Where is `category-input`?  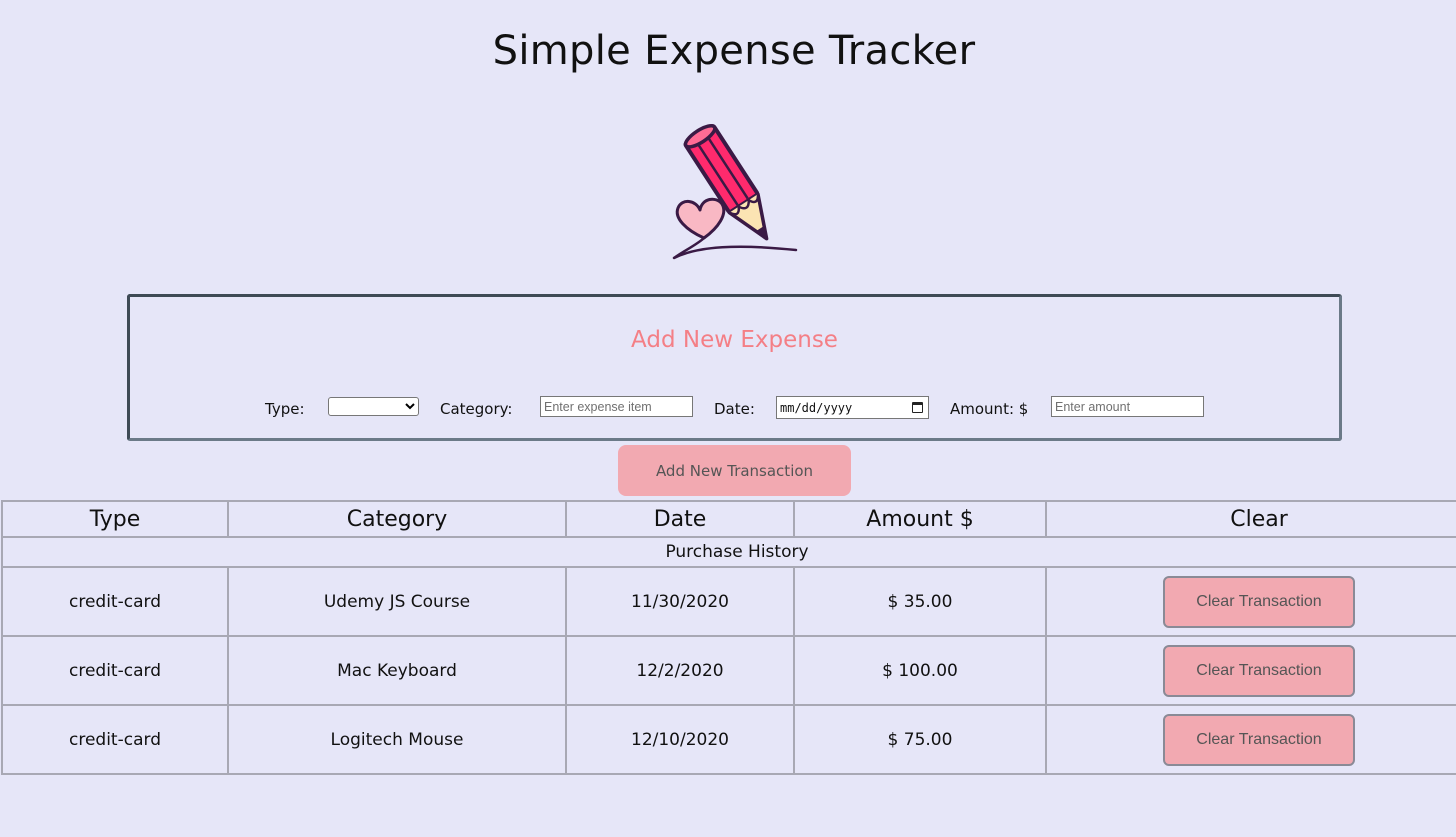 category-input is located at coordinates (616, 406).